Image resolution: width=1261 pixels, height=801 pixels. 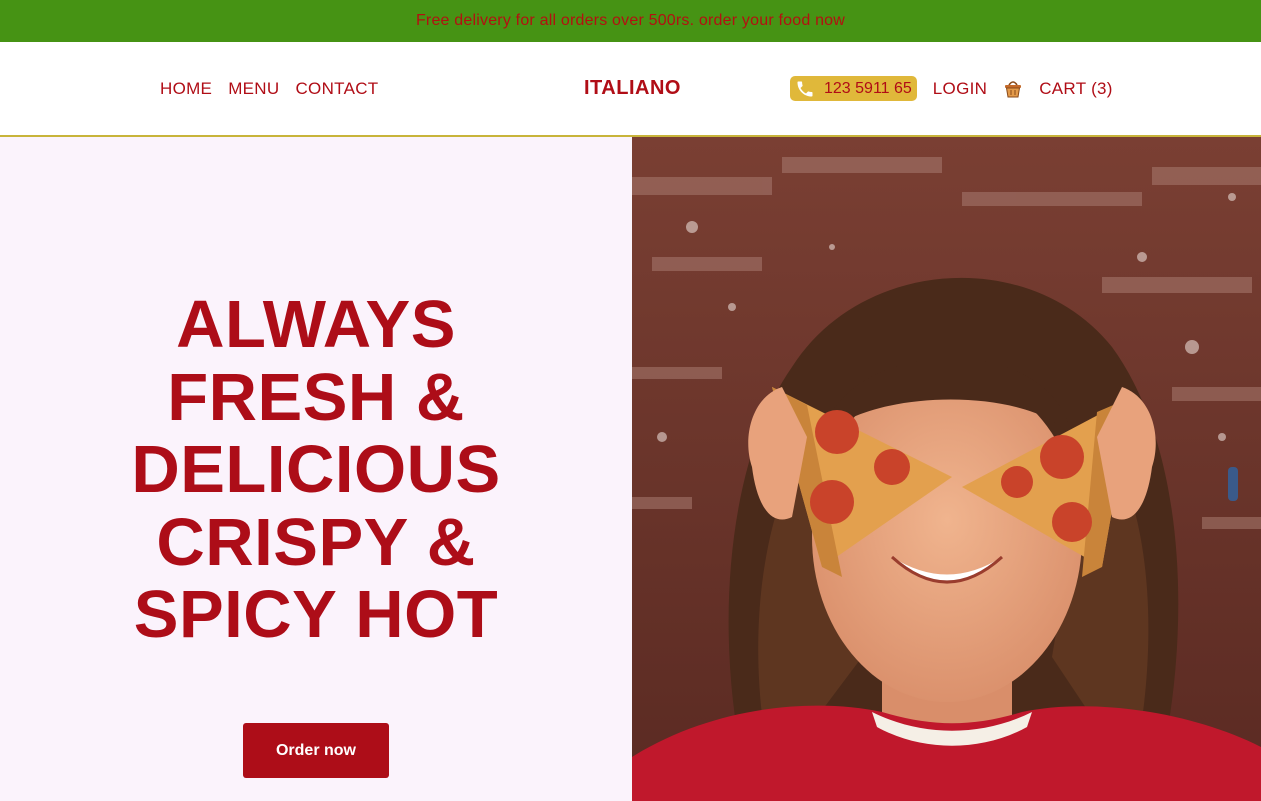 I want to click on phone-icon, so click(x=805, y=89).